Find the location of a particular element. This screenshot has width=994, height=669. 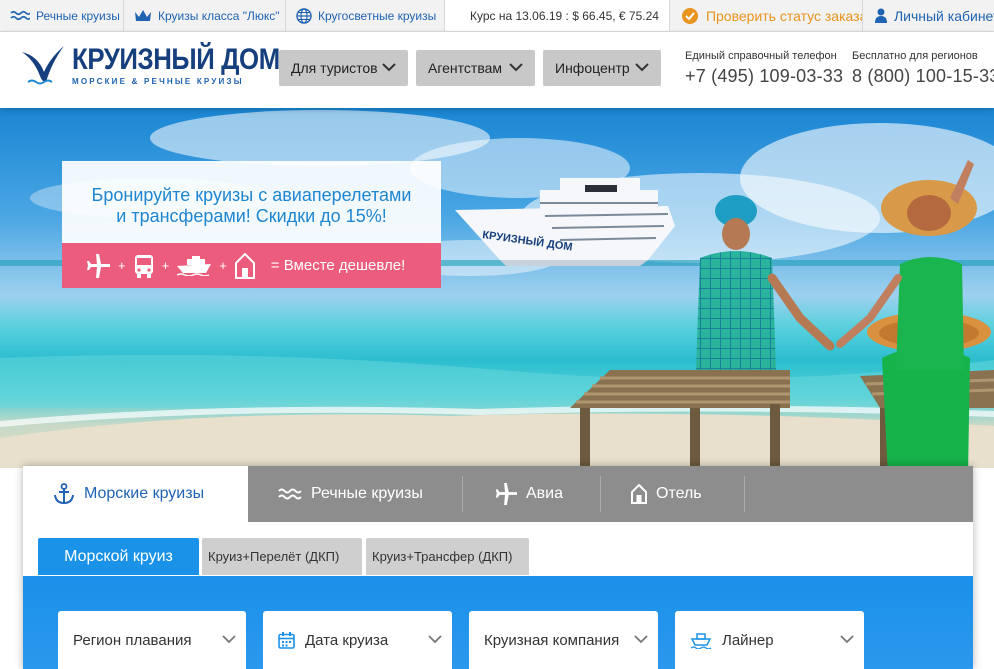

tab-hotel: Отель is located at coordinates (673, 494).